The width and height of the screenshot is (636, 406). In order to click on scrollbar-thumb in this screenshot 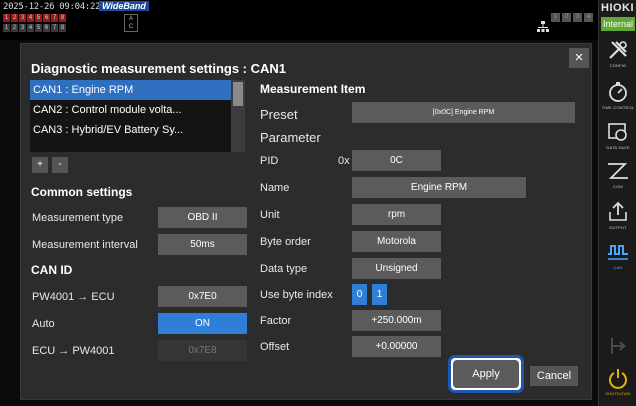, I will do `click(238, 94)`.